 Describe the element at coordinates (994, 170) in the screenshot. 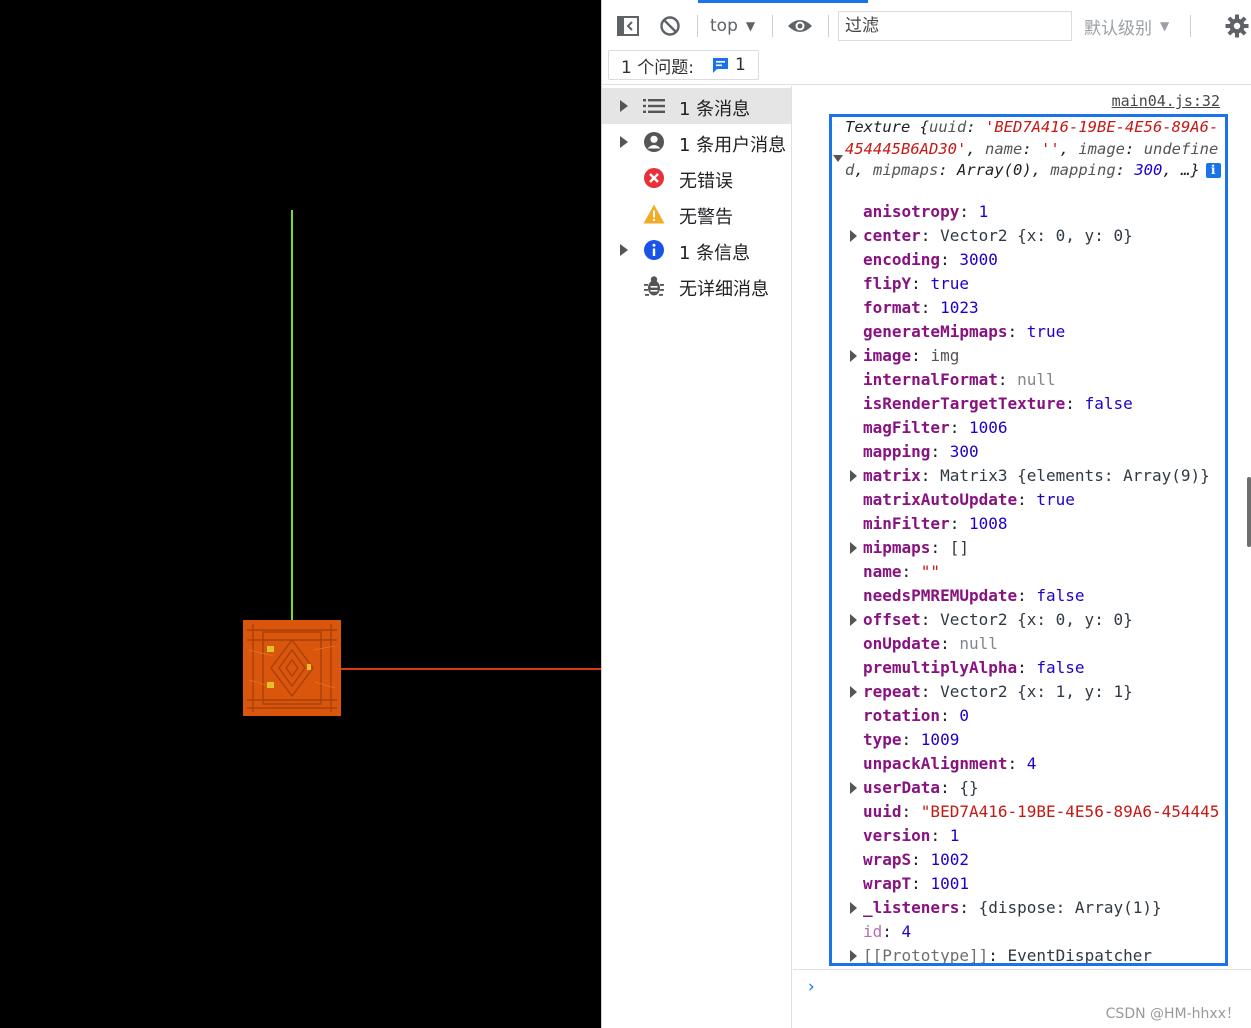

I see `summary-mipmaps: Array(0)` at that location.